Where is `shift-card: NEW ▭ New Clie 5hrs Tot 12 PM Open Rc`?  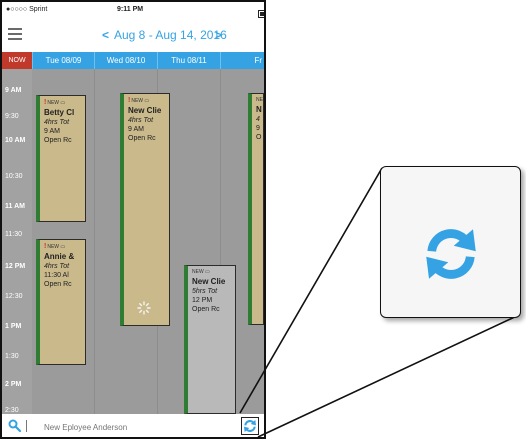
shift-card: NEW ▭ New Clie 5hrs Tot 12 PM Open Rc is located at coordinates (210, 339).